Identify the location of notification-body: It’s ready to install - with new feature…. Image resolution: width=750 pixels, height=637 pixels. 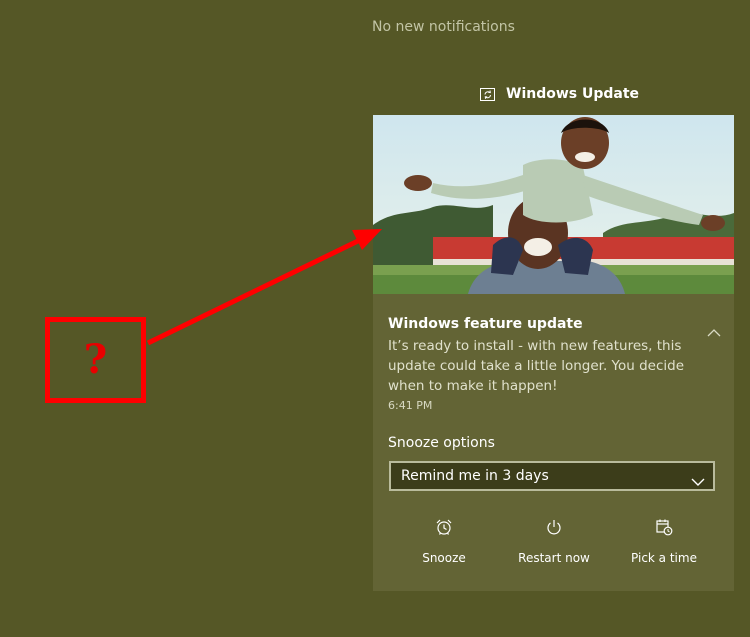
(536, 366).